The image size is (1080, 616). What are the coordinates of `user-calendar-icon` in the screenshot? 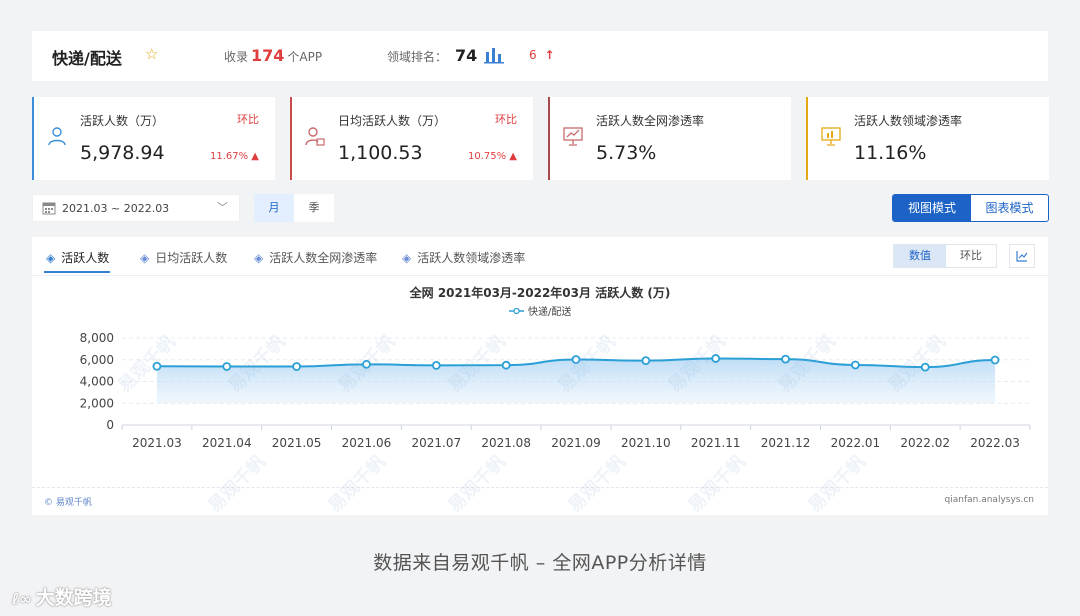 It's located at (315, 136).